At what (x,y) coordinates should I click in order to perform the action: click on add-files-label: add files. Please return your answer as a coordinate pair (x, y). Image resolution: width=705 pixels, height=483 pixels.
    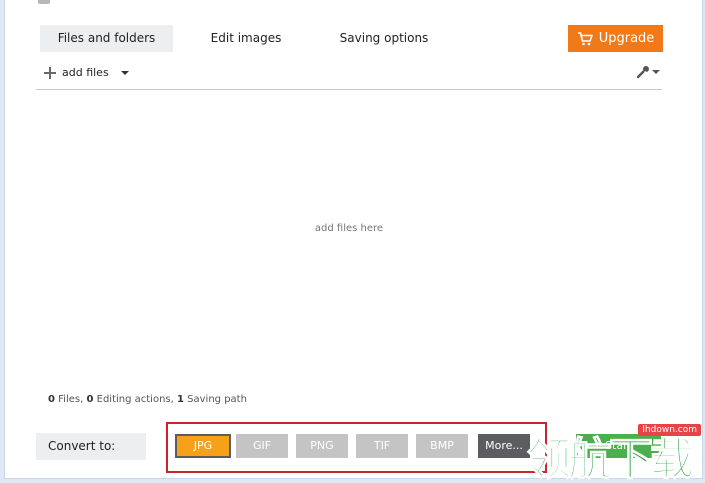
    Looking at the image, I should click on (85, 72).